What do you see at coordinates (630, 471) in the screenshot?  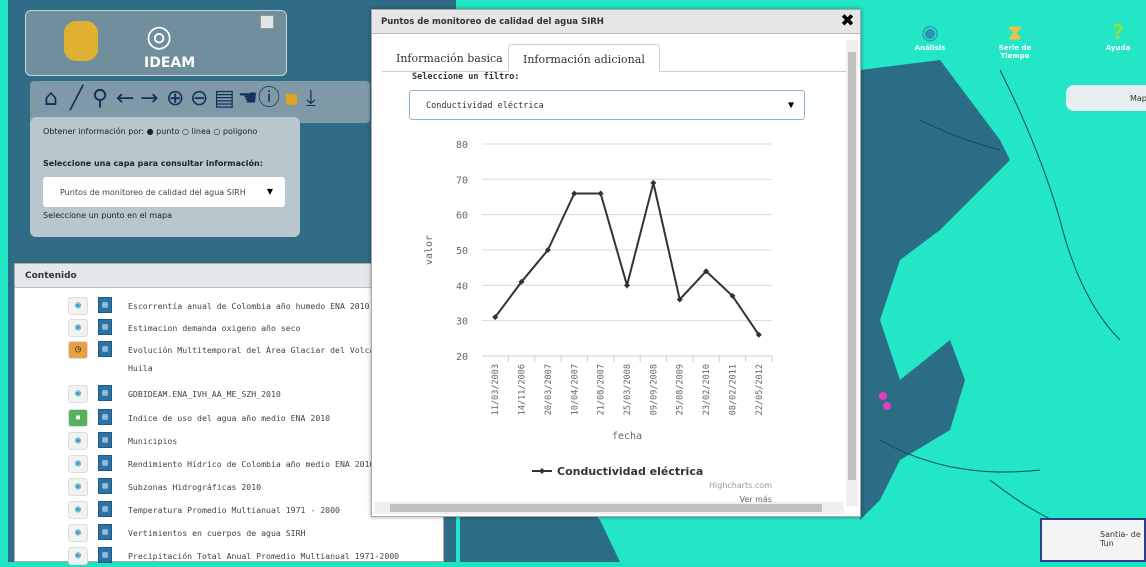 I see `legend-label: Conductividad eléctrica` at bounding box center [630, 471].